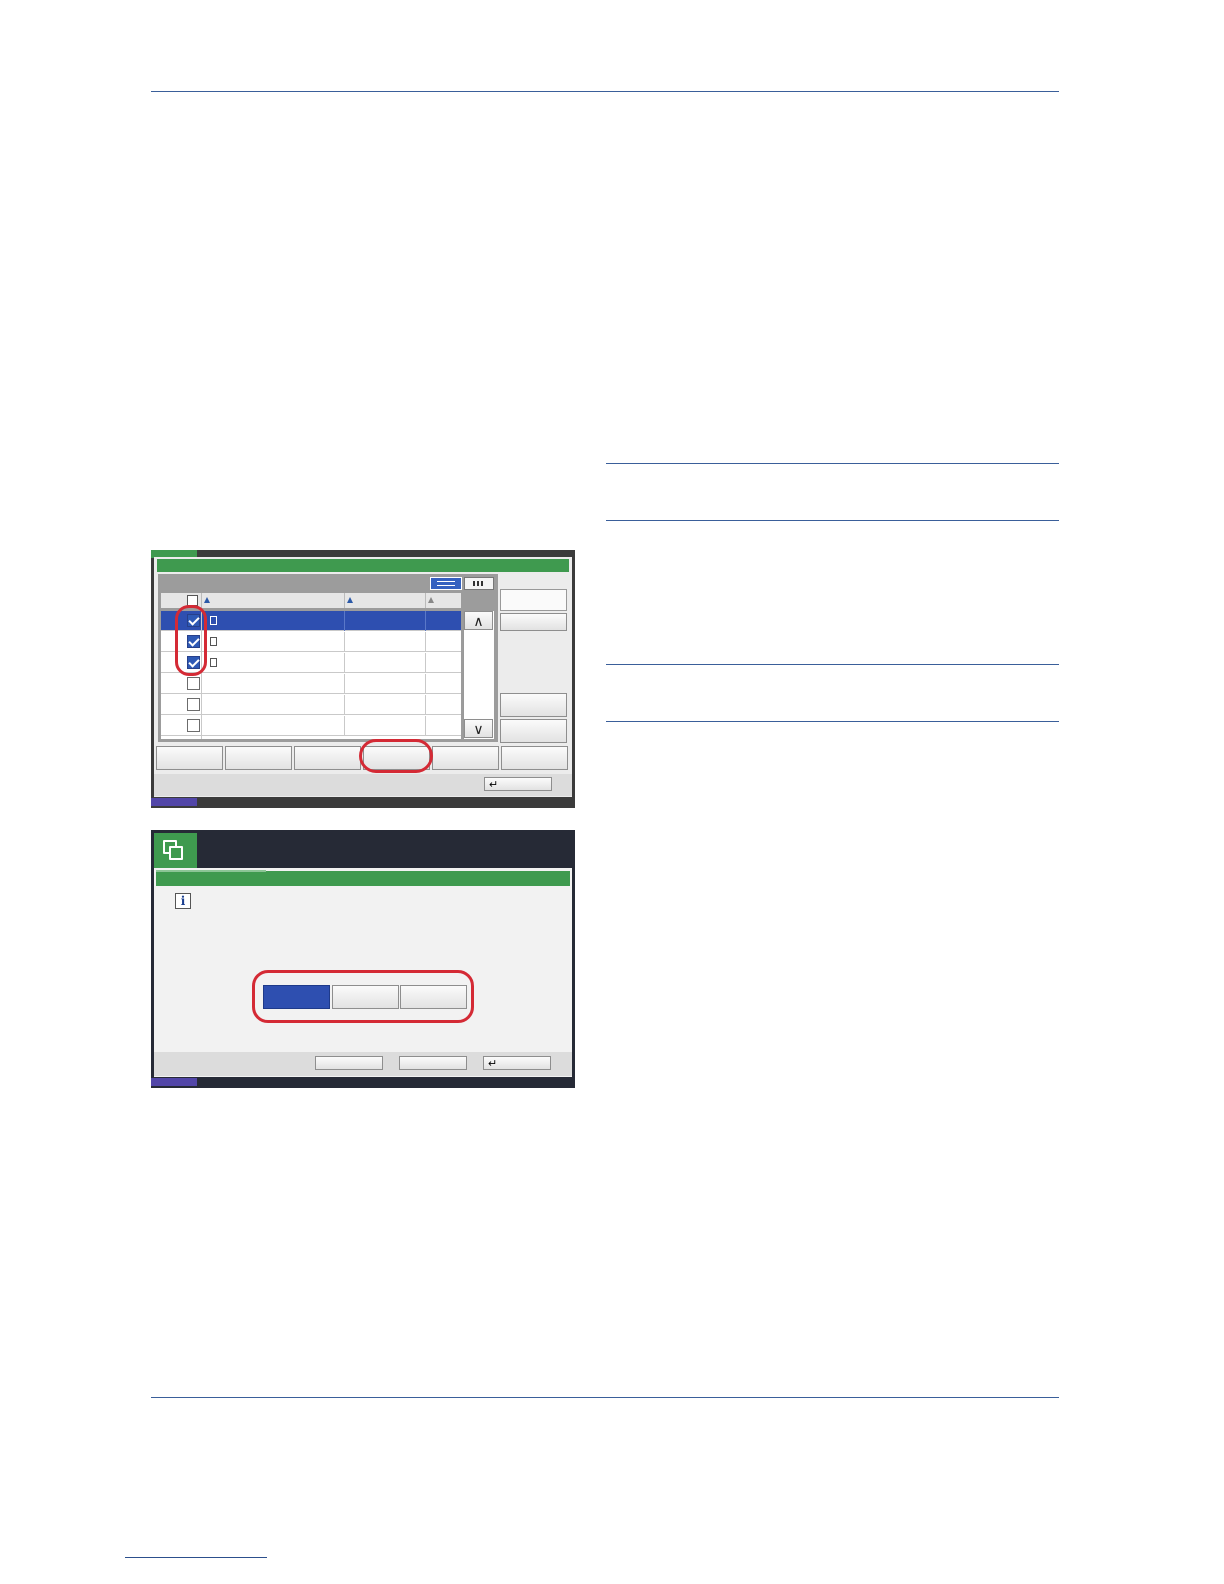  I want to click on scroll-up-icon: ∧, so click(478, 621).